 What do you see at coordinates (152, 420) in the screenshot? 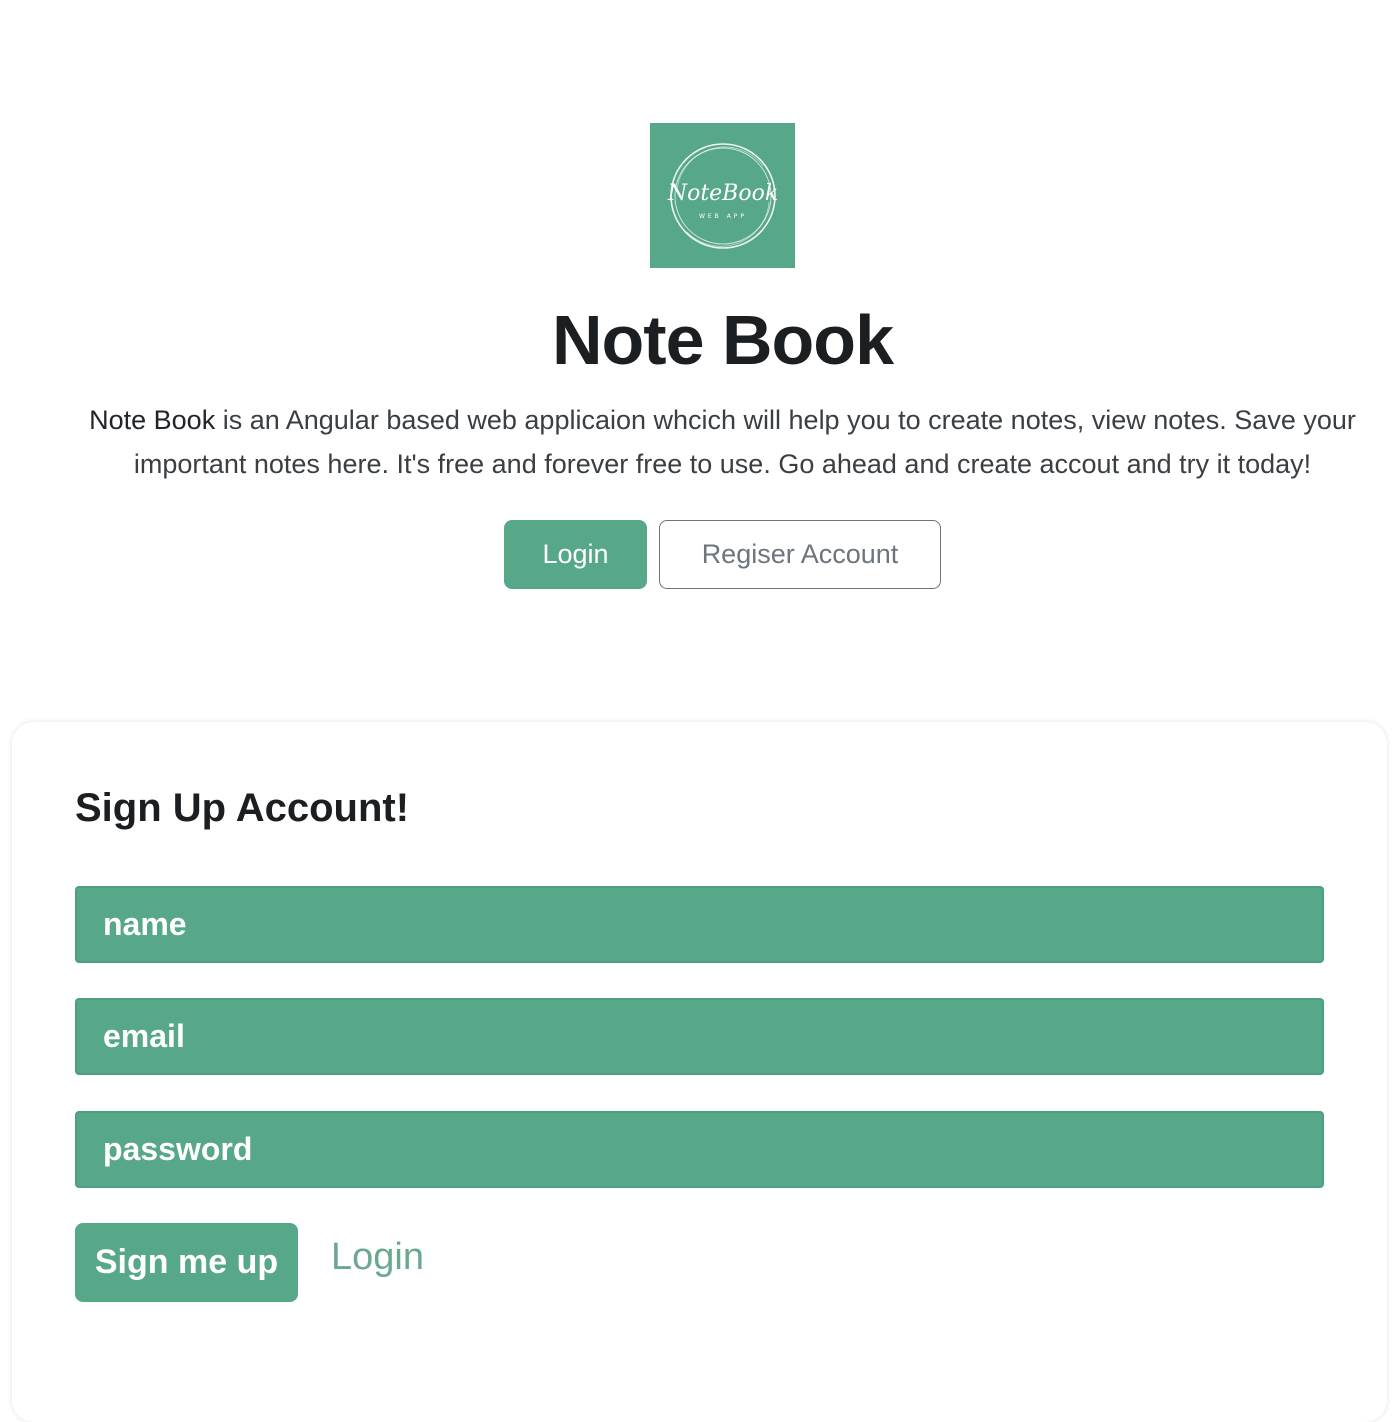
I see `app-name-bold: Note Book` at bounding box center [152, 420].